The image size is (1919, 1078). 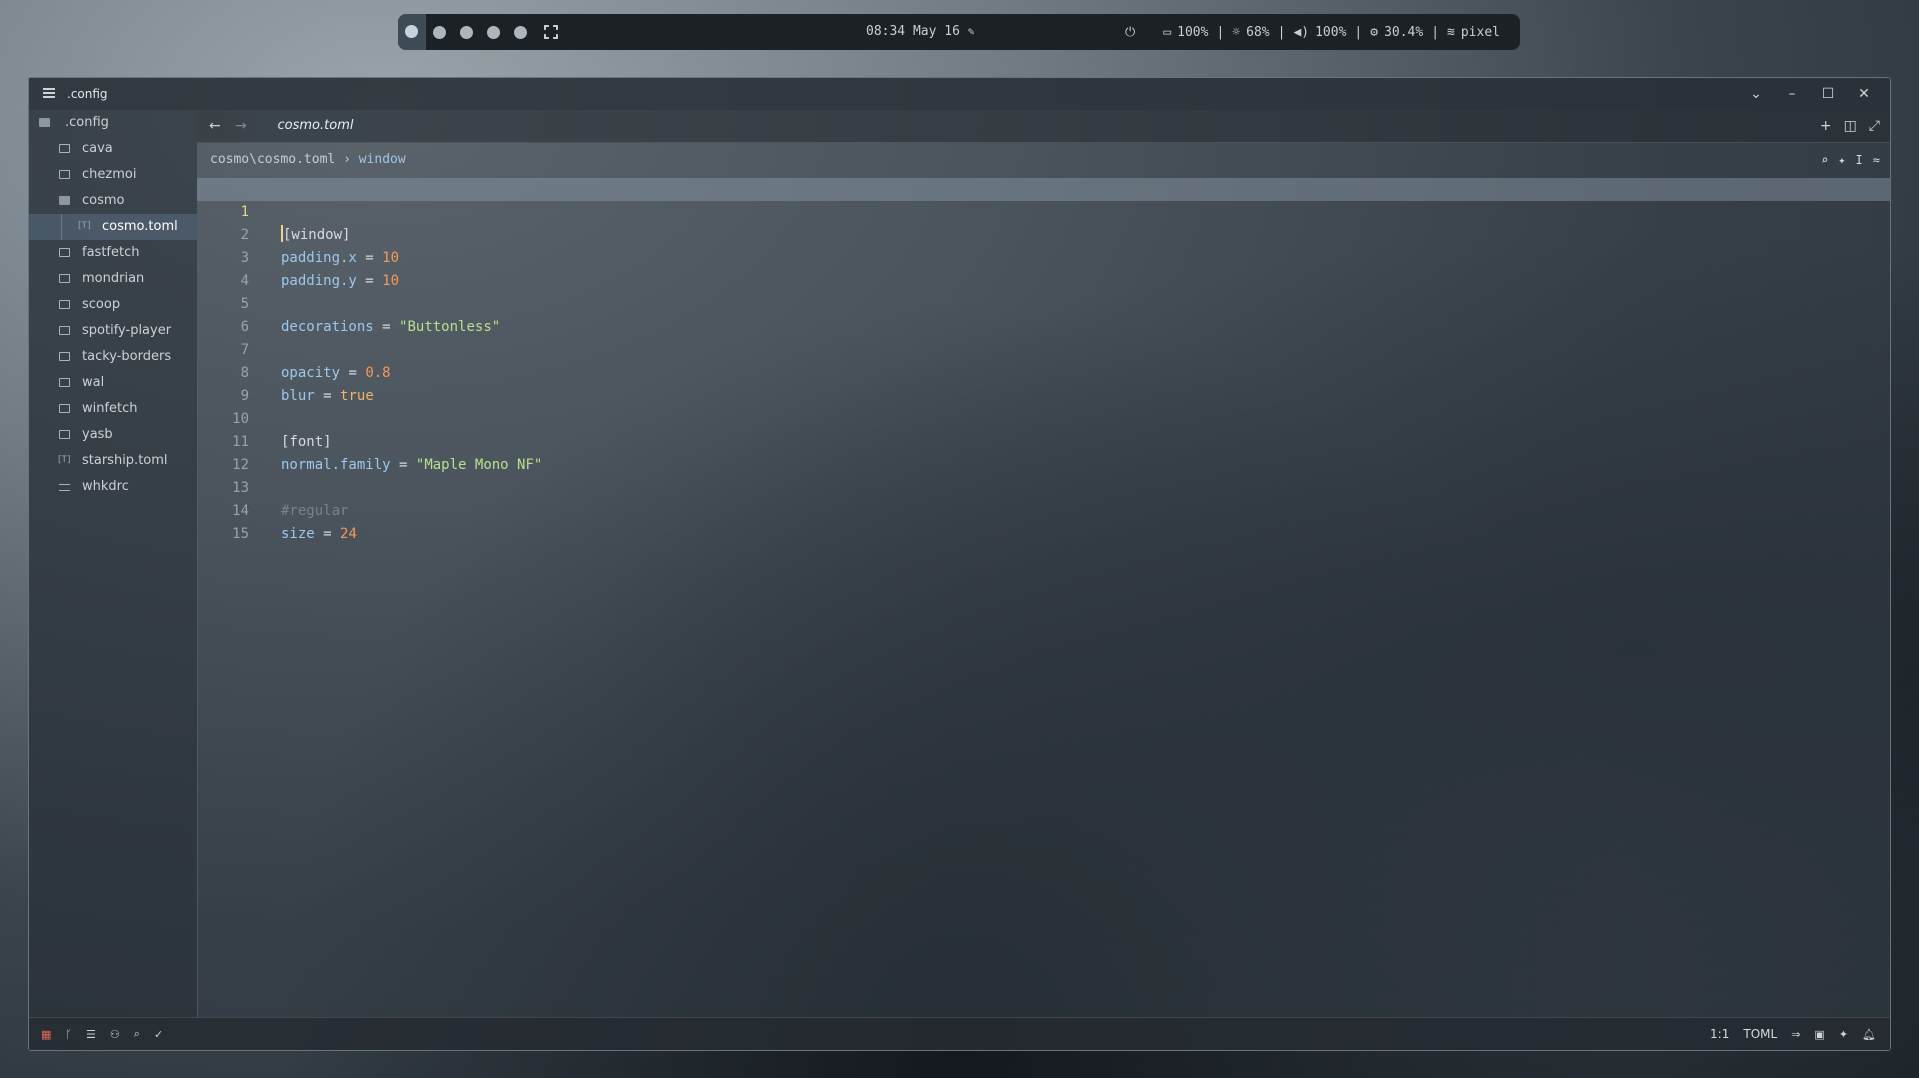 What do you see at coordinates (315, 126) in the screenshot?
I see `tab-cosmo-toml: cosmo.toml` at bounding box center [315, 126].